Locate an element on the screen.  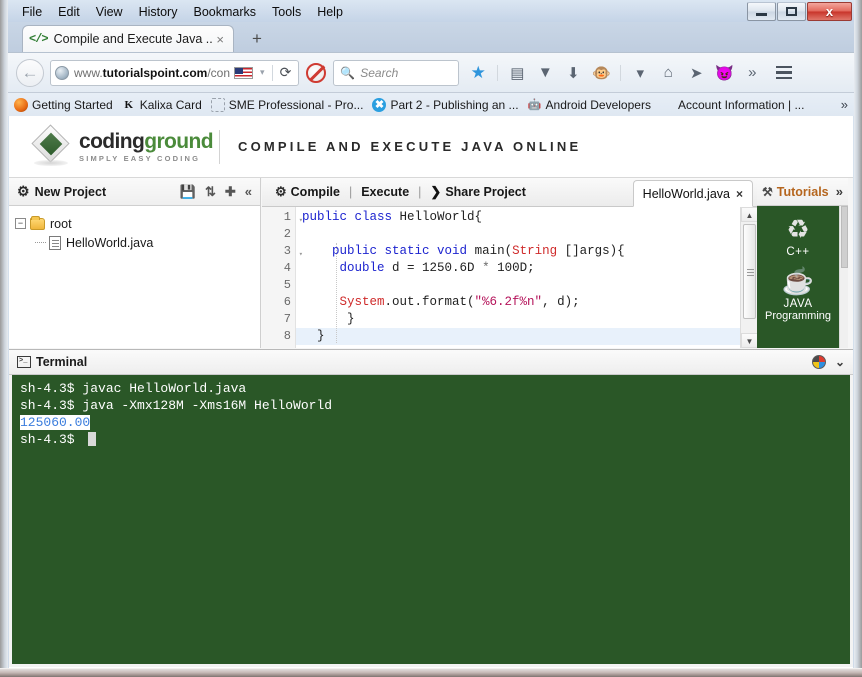
minimize-button is located at coordinates (761, 11).